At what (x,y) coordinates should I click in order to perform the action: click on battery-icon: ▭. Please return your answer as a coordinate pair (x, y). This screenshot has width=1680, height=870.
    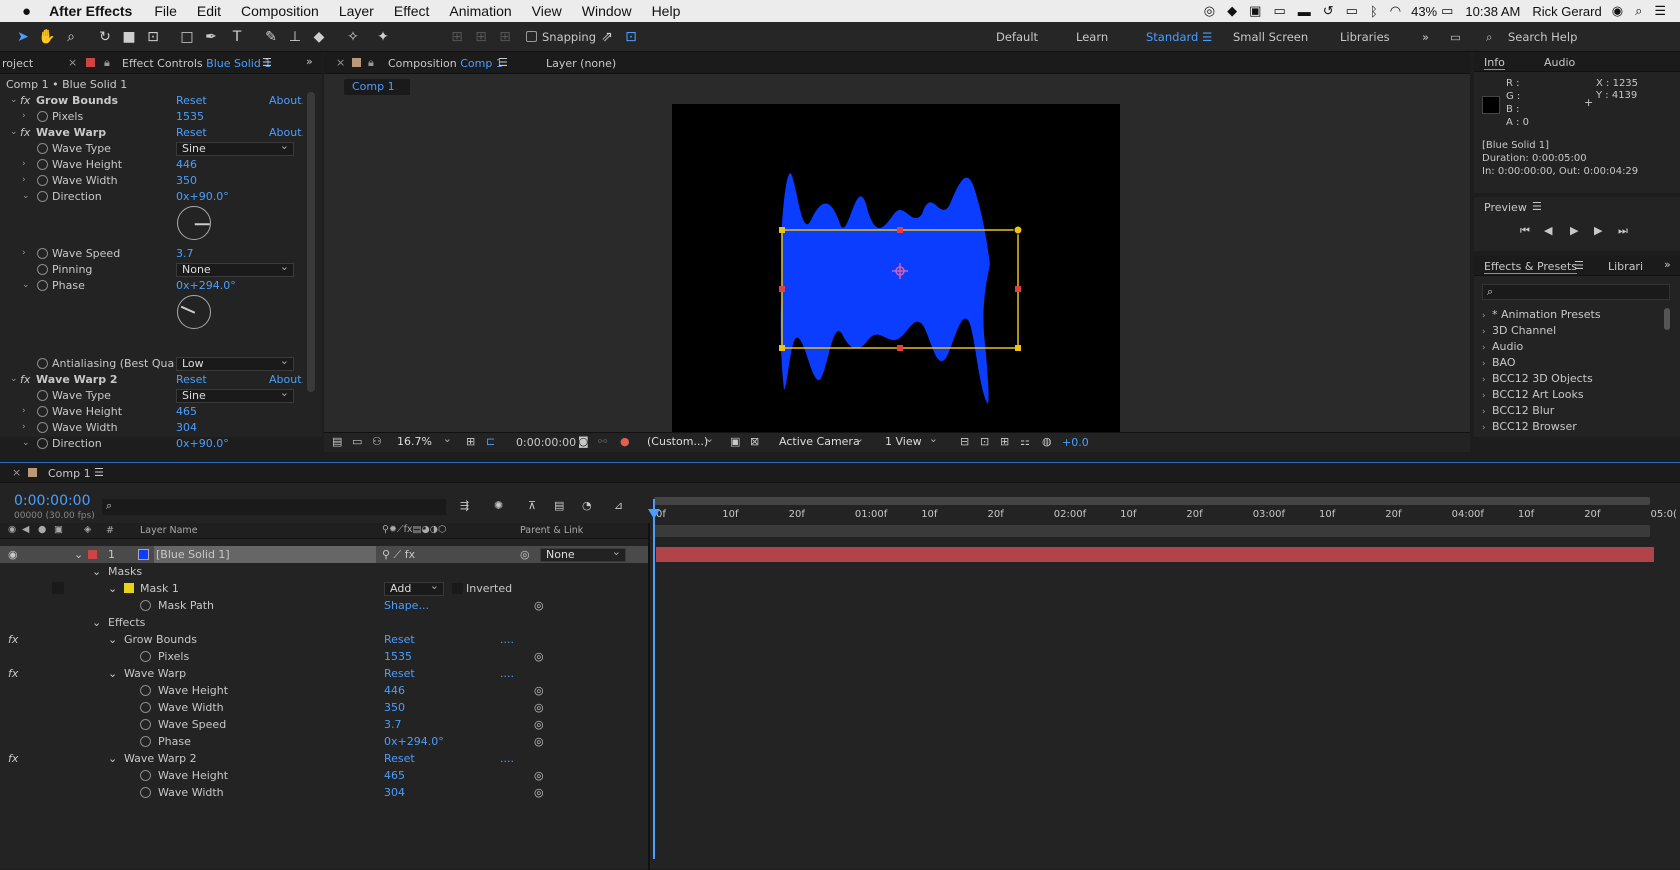
    Looking at the image, I should click on (1447, 11).